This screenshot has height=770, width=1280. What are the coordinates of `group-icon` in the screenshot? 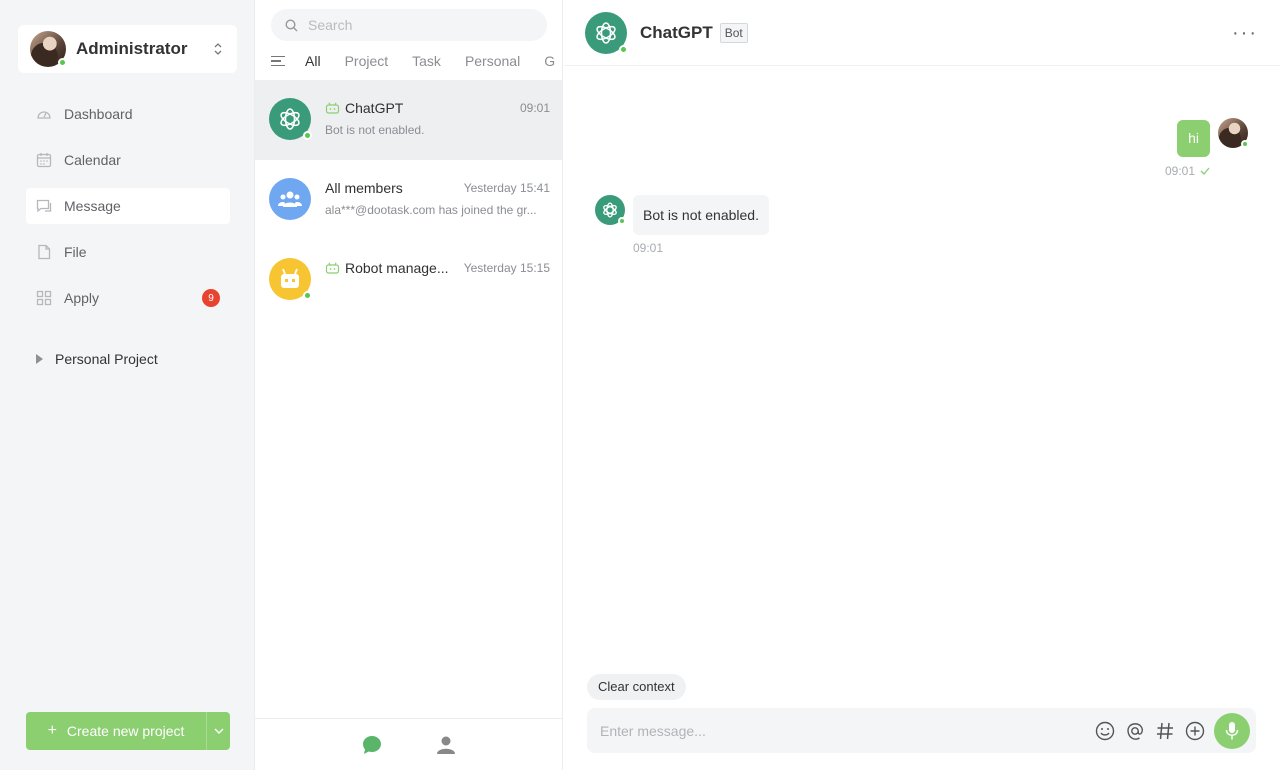 It's located at (290, 199).